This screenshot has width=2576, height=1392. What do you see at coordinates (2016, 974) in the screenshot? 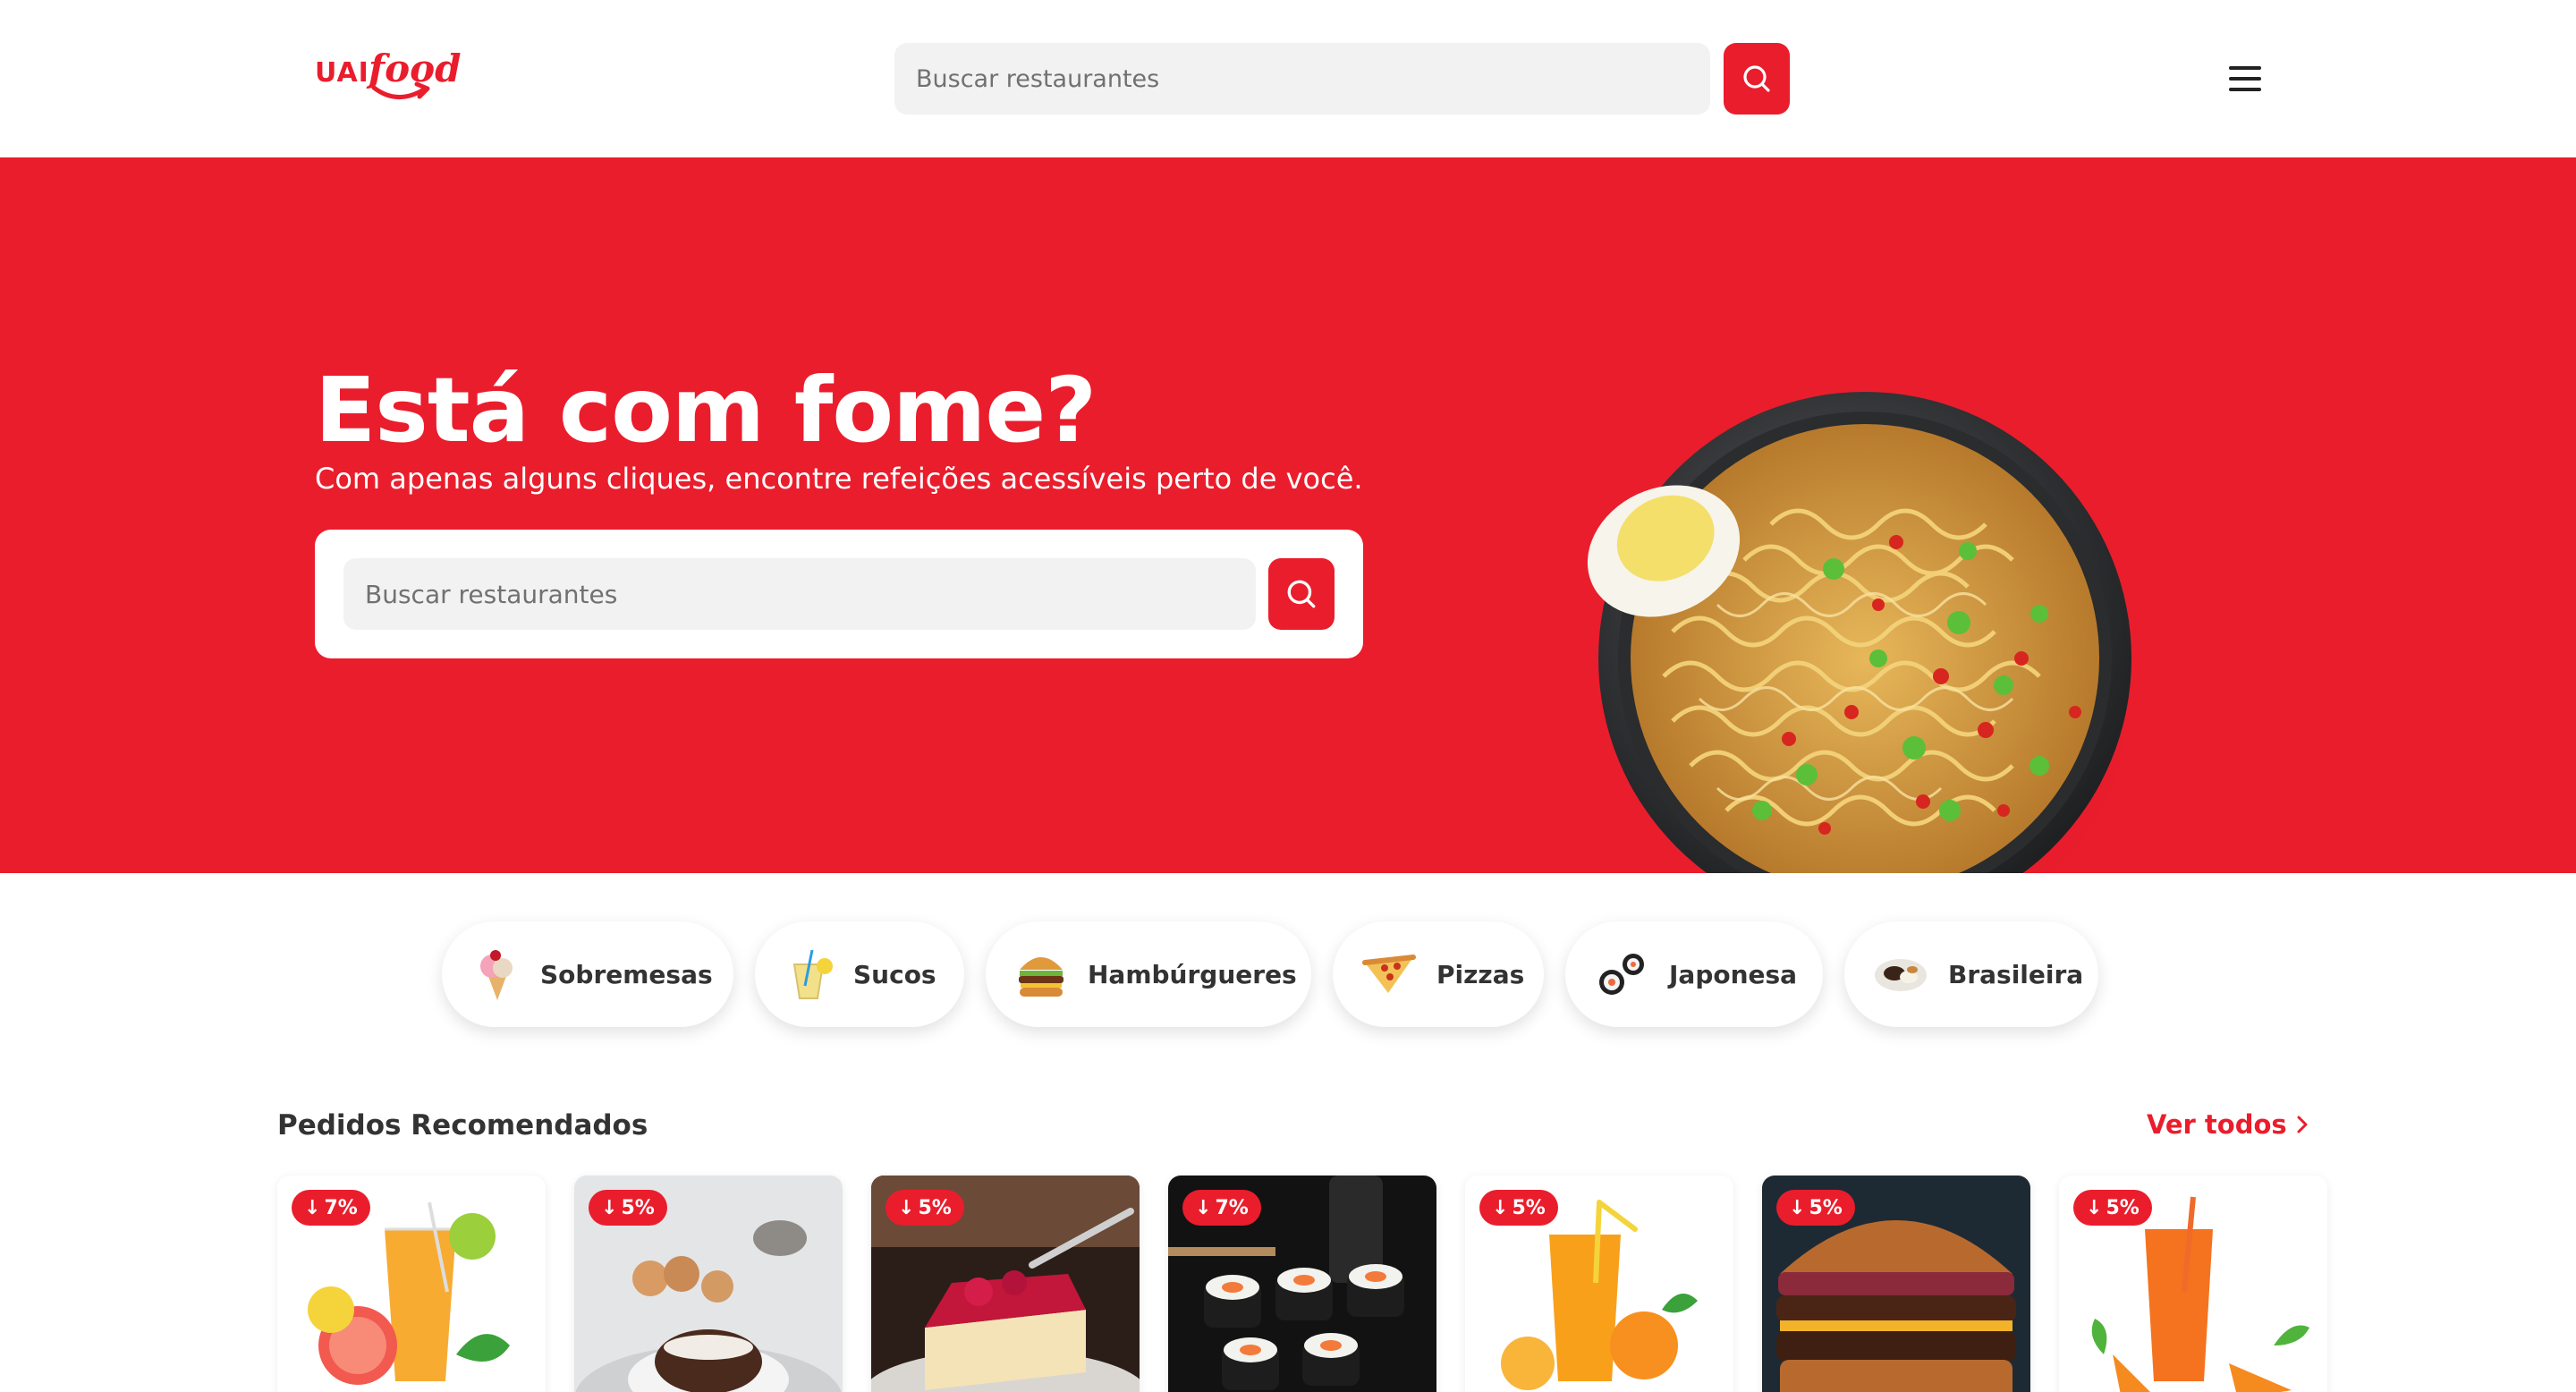
I see `category-label: Brasileira` at bounding box center [2016, 974].